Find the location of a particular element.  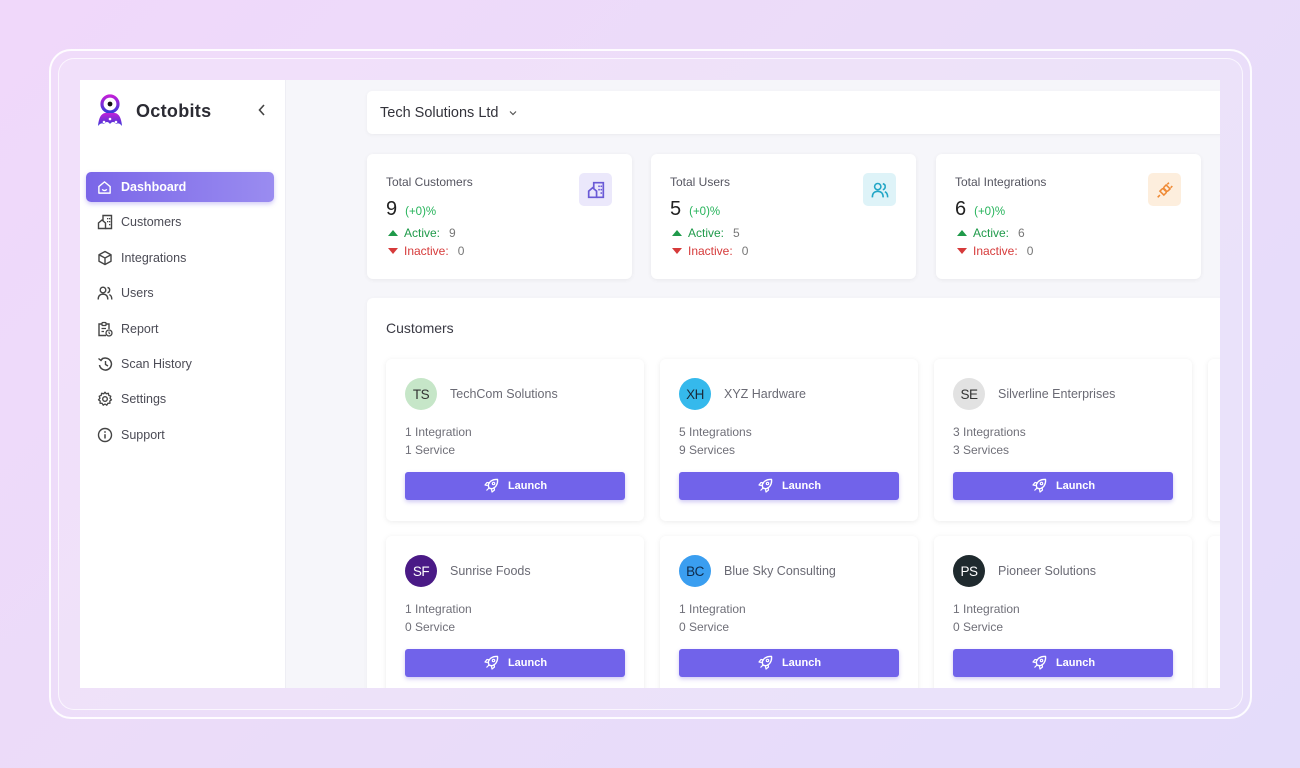

chevron-down-icon is located at coordinates (513, 113).